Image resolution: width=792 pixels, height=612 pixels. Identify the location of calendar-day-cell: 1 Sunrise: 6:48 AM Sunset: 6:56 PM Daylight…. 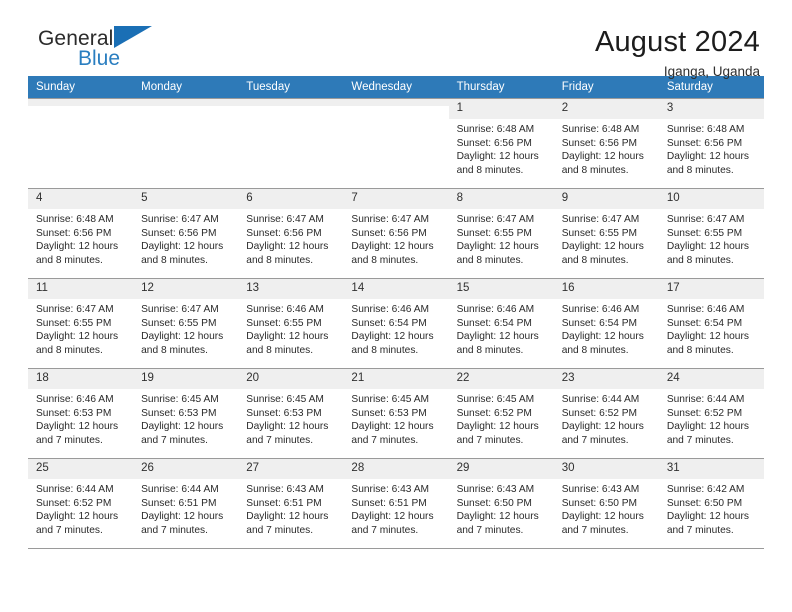
(501, 143).